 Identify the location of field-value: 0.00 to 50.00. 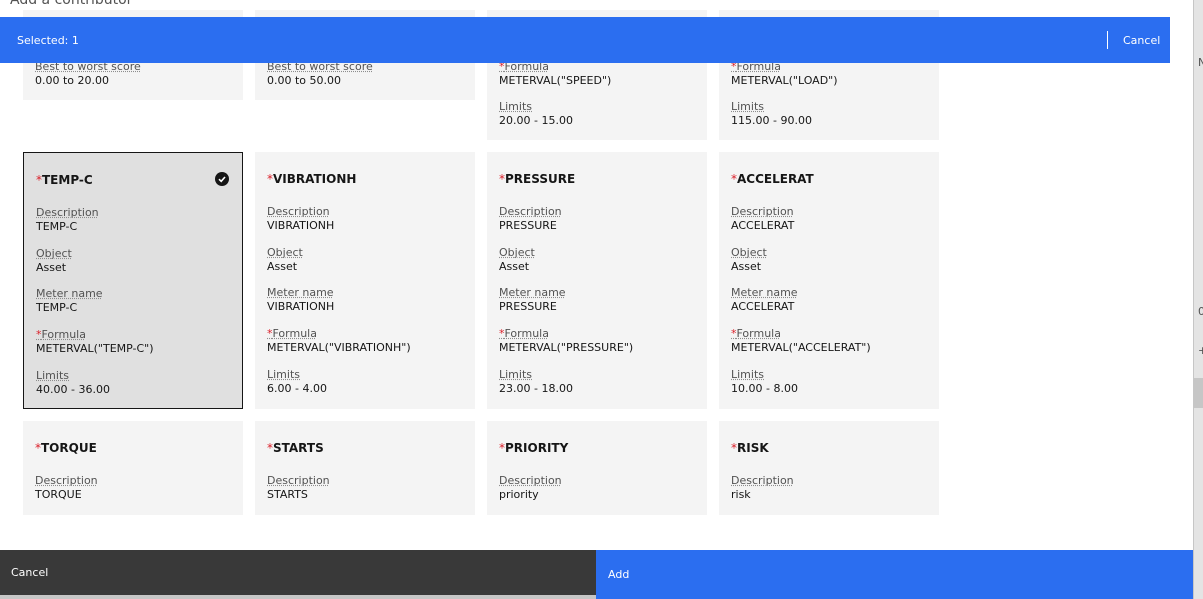
(304, 80).